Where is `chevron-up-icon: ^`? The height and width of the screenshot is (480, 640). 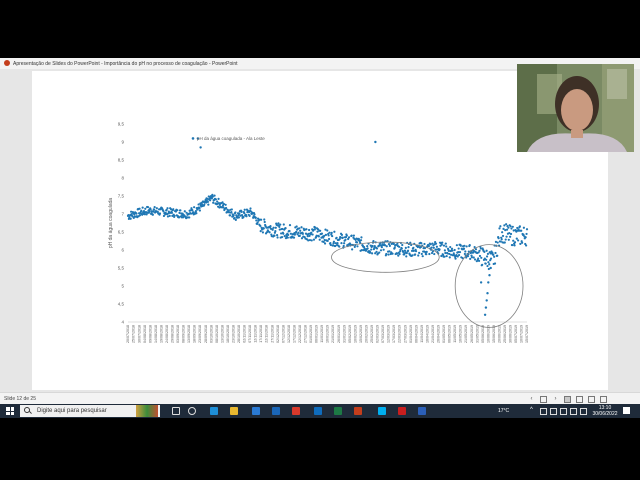 chevron-up-icon: ^ is located at coordinates (531, 410).